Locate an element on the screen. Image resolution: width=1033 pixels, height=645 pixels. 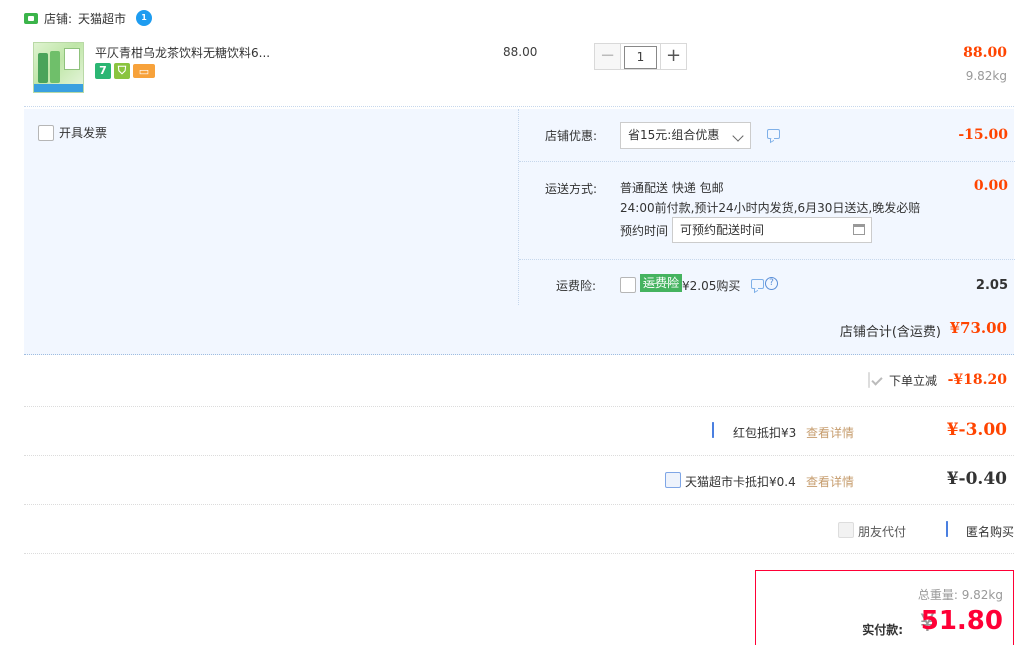
quantity-input: 1 is located at coordinates (640, 57).